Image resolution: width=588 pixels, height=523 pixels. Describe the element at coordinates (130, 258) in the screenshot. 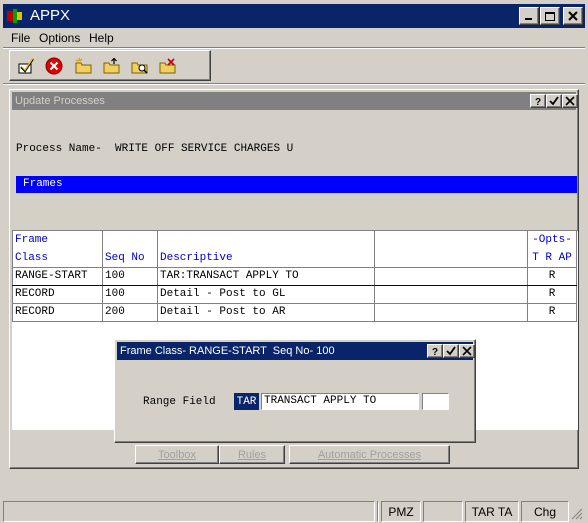

I see `header-seq-no: Seq No` at that location.